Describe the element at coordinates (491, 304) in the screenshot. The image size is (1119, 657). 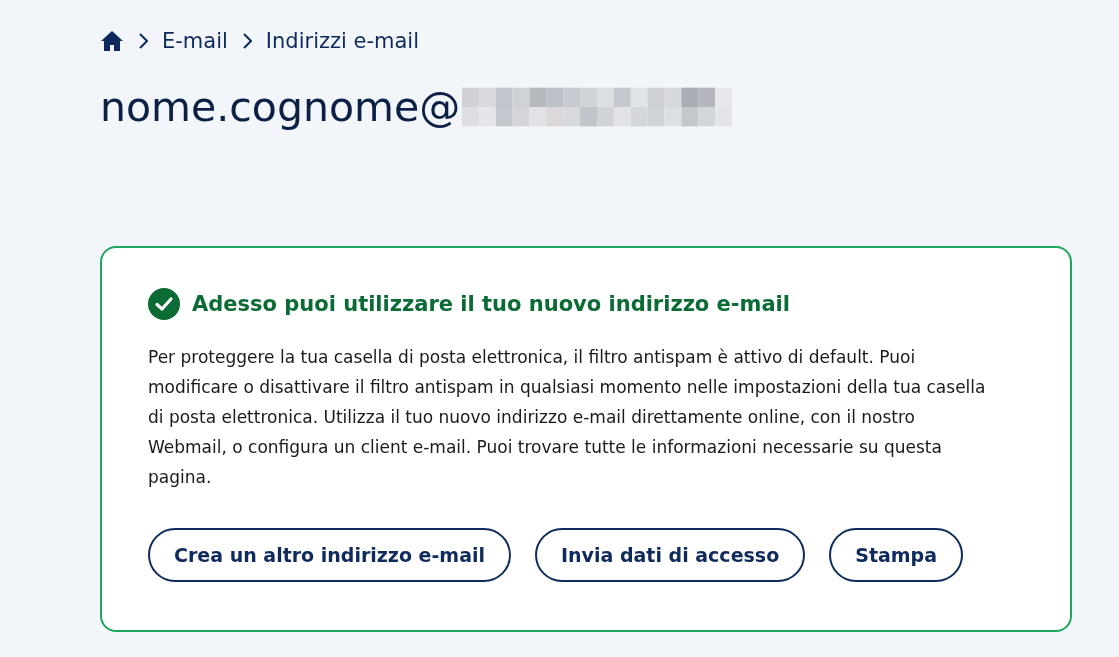
I see `notice-heading: Adesso puoi utilizzare il tuo nuovo indirizzo e-mail` at that location.